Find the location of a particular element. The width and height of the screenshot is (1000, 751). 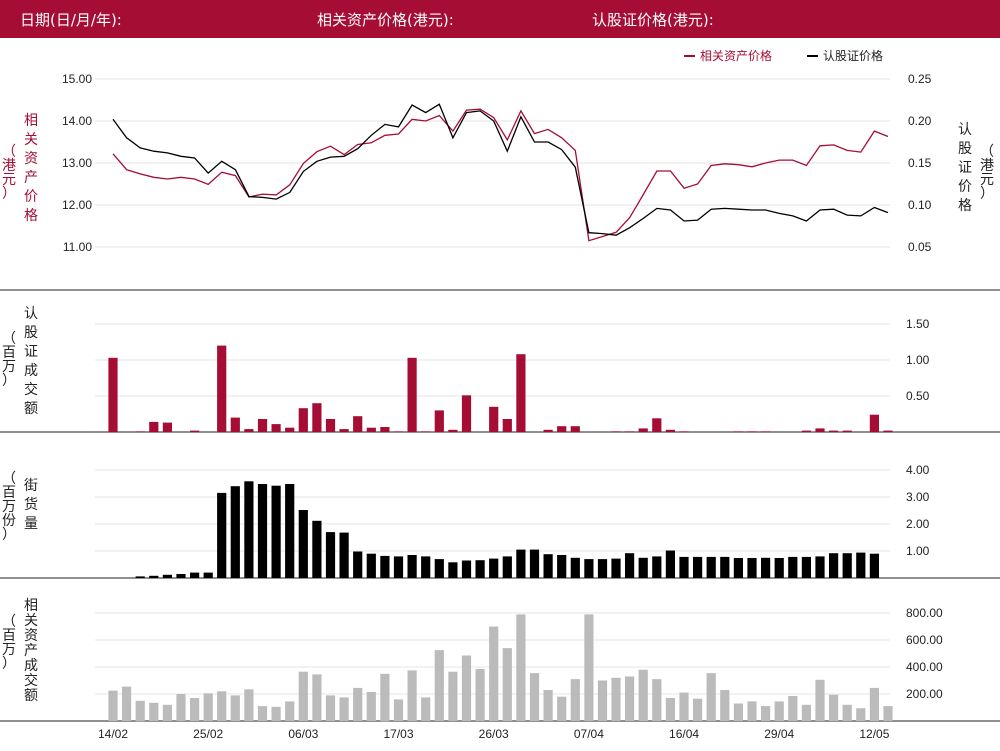

underlying-turnover-y-tick-1: 600.00 is located at coordinates (924, 640).